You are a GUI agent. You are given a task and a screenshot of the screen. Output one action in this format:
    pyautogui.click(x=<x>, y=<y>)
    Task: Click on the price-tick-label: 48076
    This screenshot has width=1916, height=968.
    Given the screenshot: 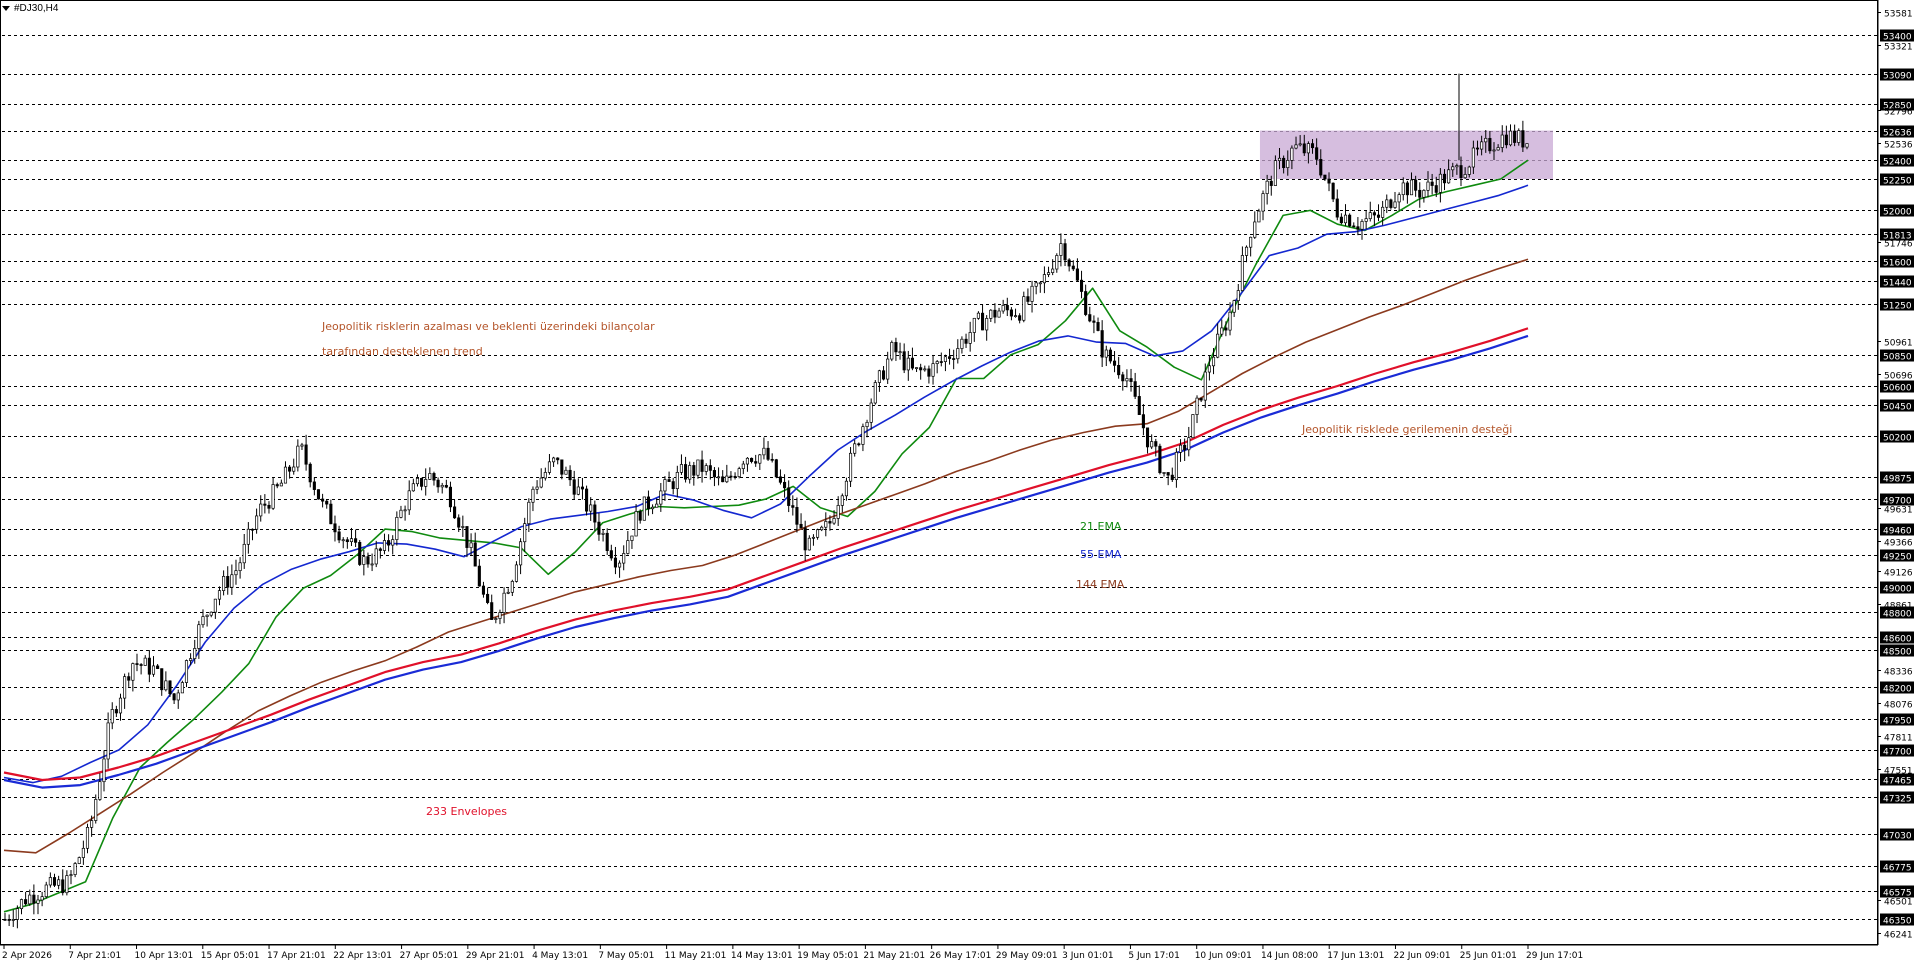 What is the action you would take?
    pyautogui.click(x=1898, y=706)
    